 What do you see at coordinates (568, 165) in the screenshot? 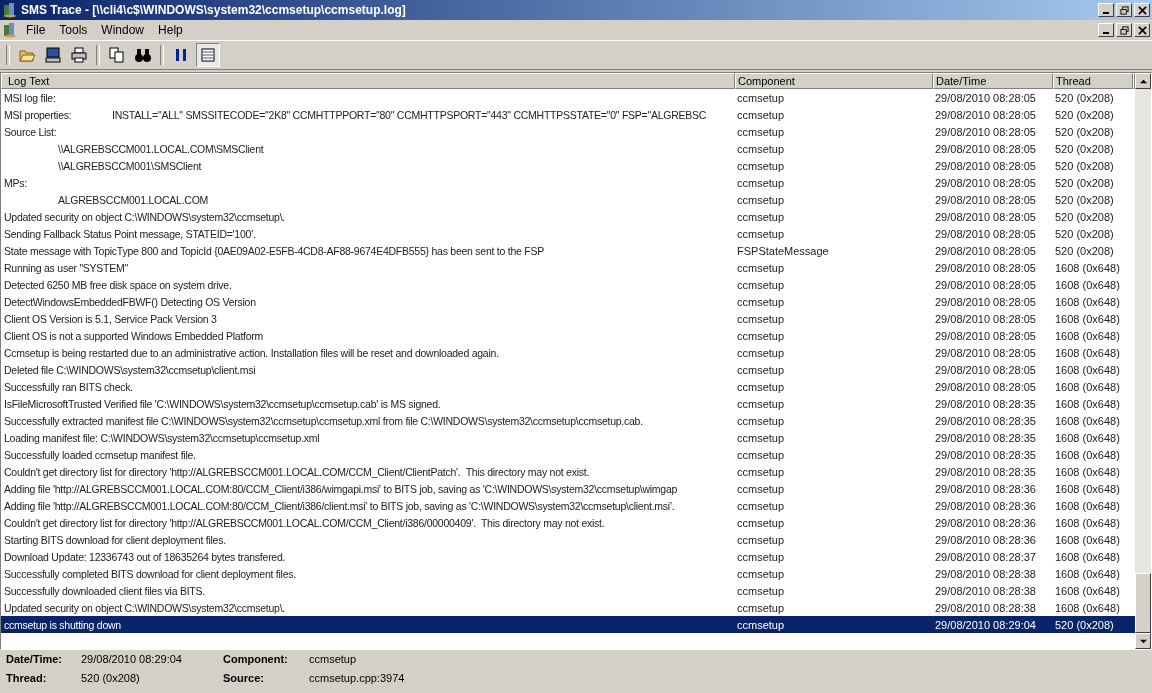
I see `log-row: \\ALGREBSCCM001\SMSClient ccmsetup 29/08/2010 08:28:05 520 (0x208)` at bounding box center [568, 165].